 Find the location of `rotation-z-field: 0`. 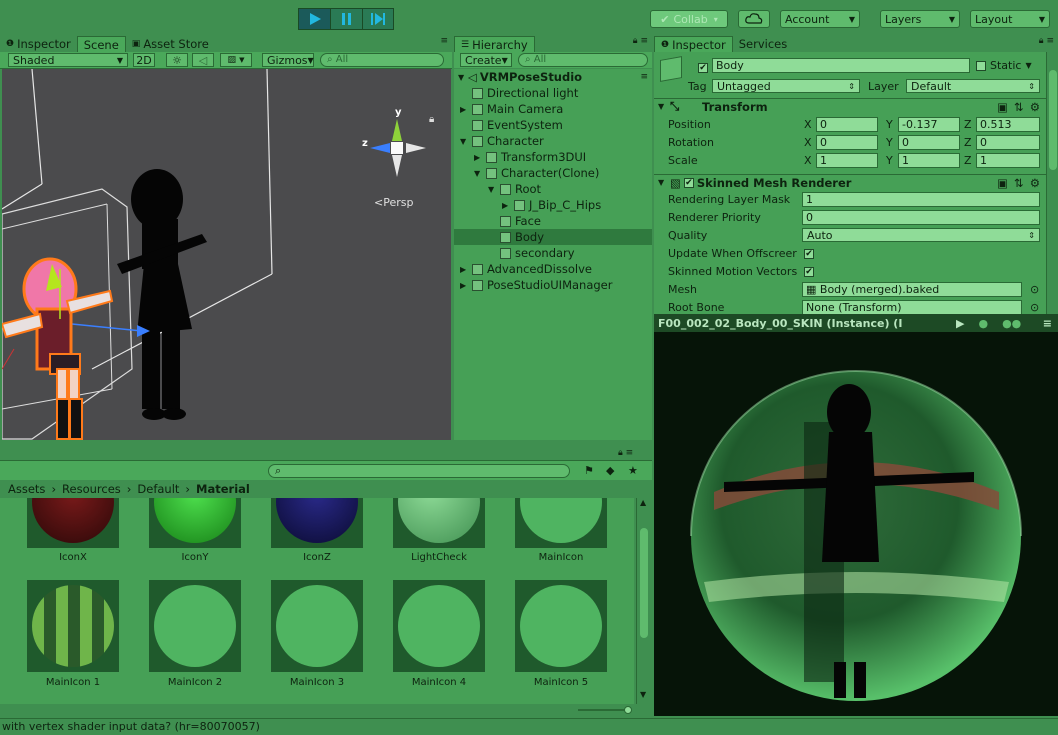

rotation-z-field: 0 is located at coordinates (1008, 142).